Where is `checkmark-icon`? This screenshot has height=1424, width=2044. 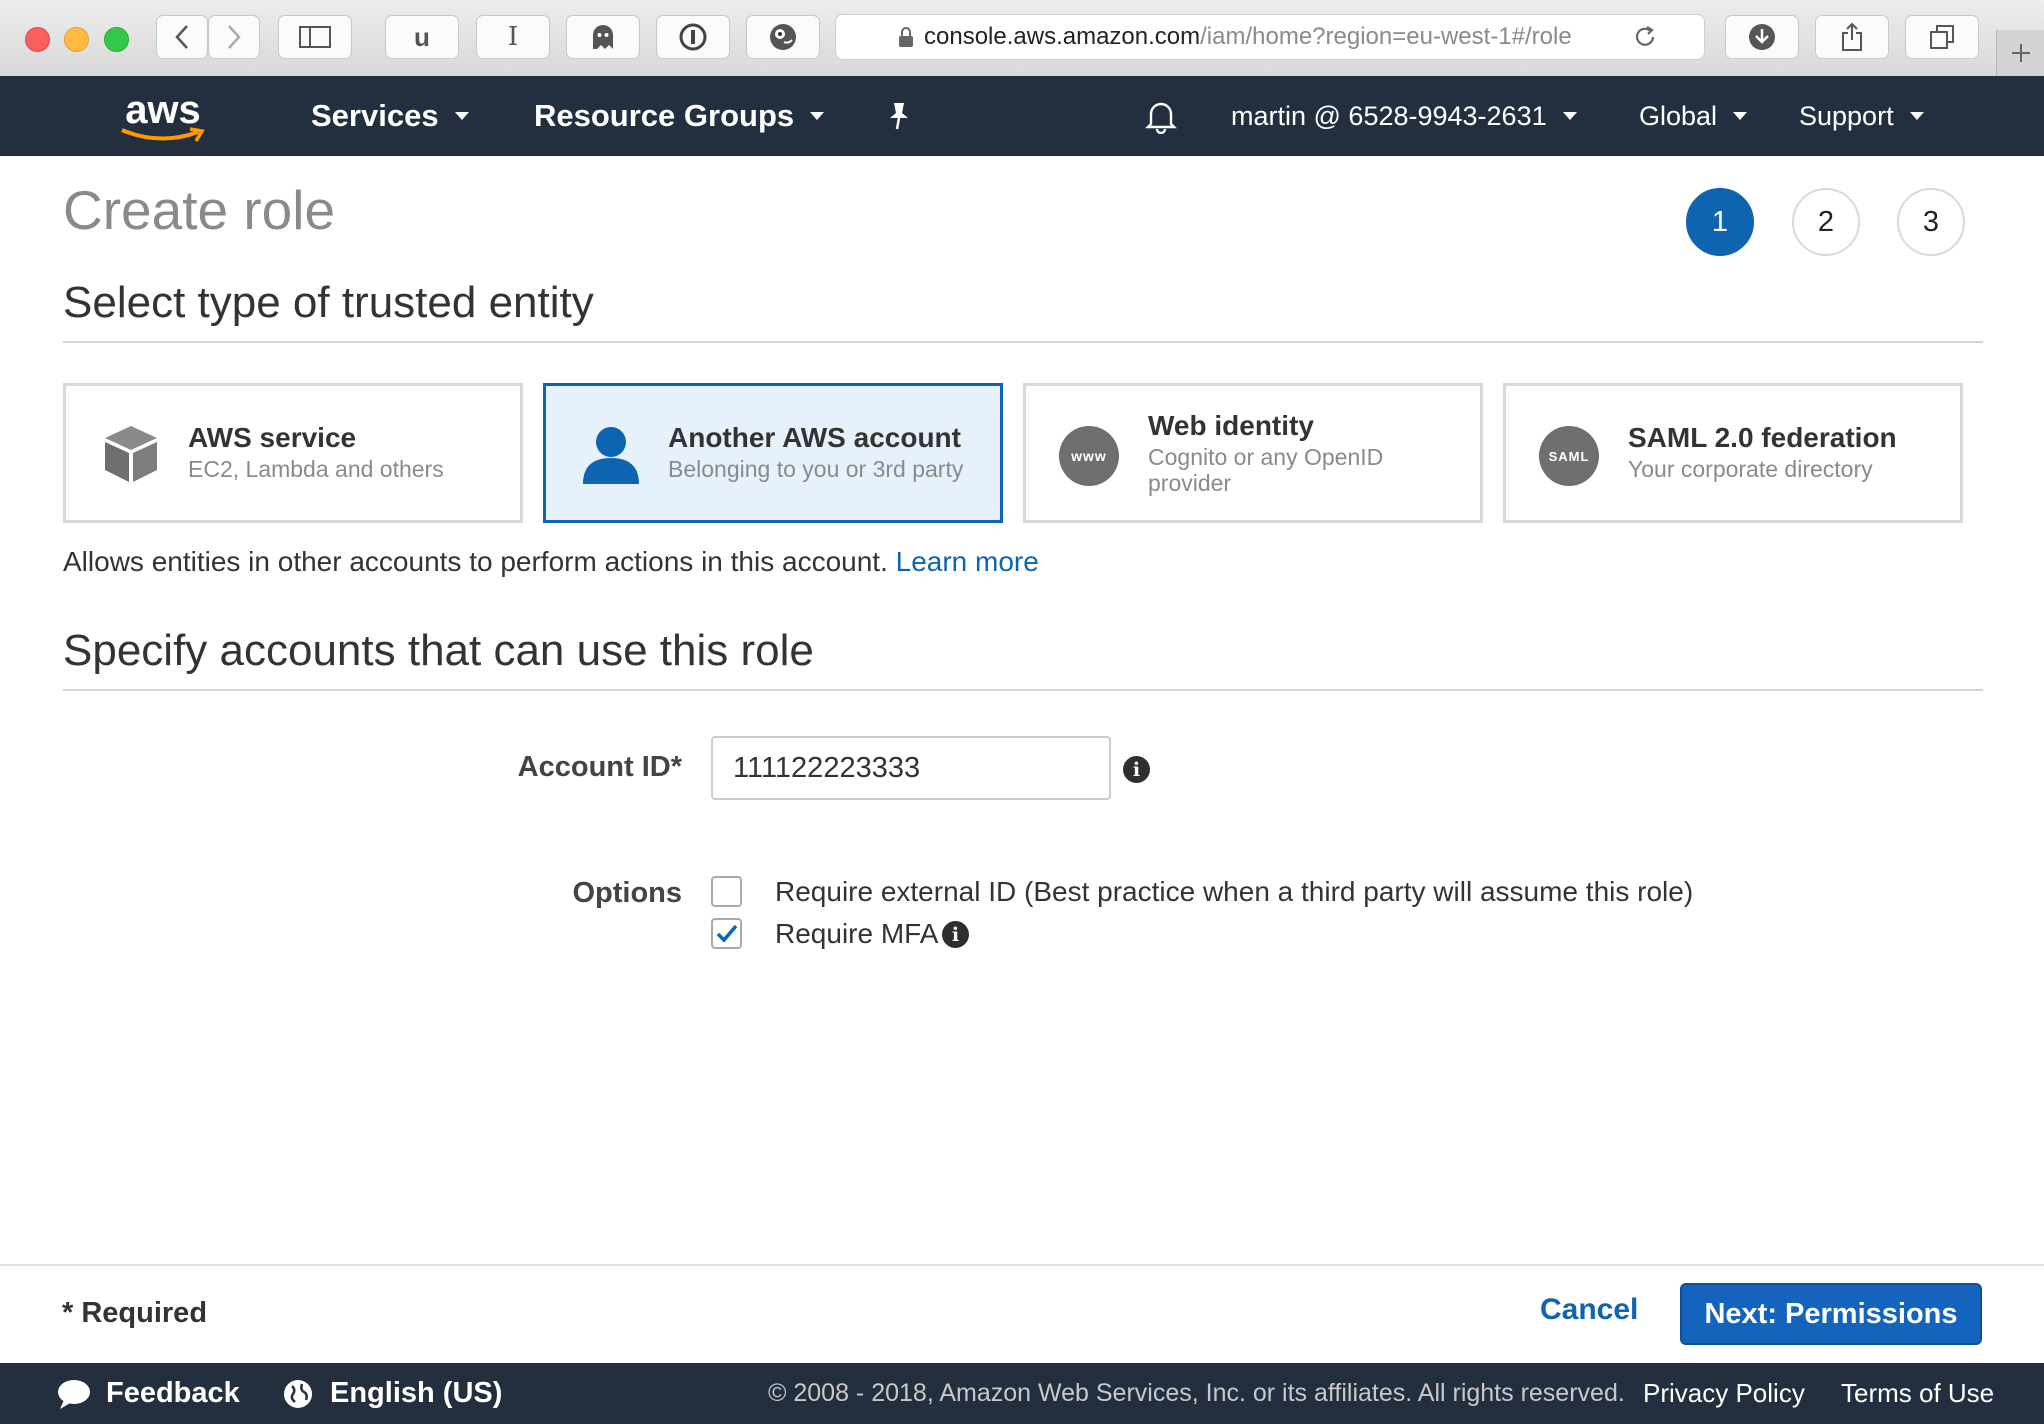
checkmark-icon is located at coordinates (726, 933).